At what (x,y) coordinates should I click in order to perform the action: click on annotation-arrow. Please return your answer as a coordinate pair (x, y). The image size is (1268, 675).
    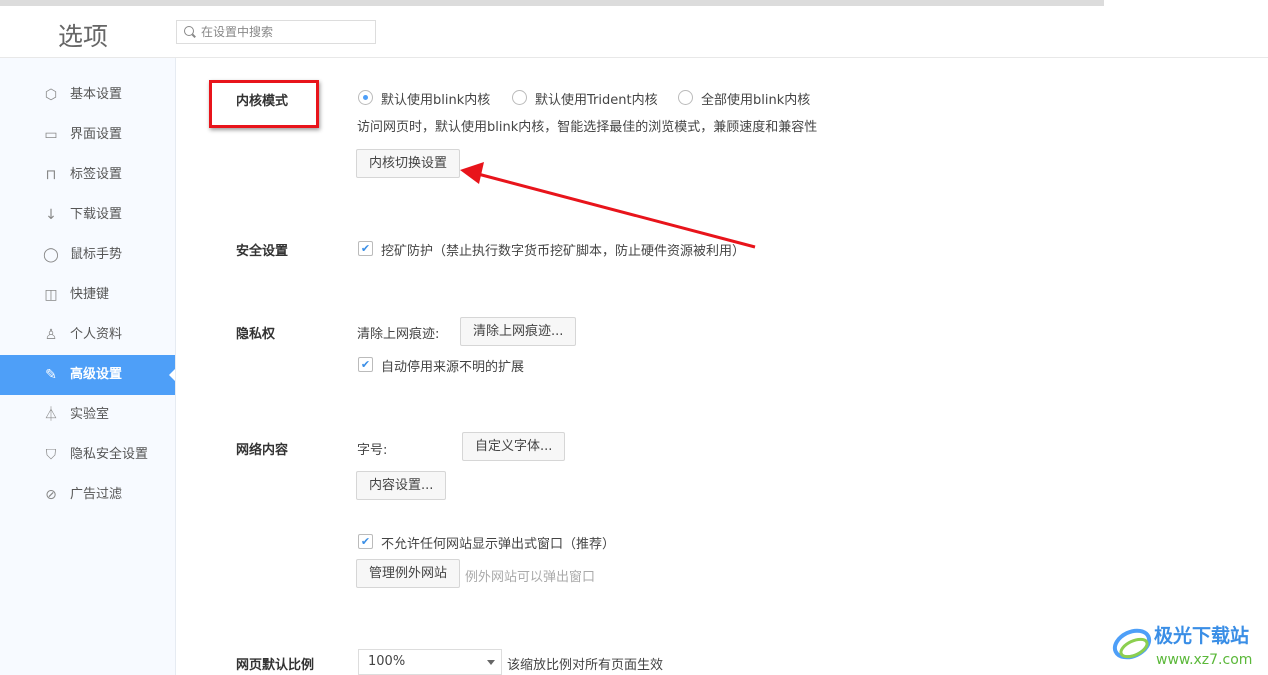
    Looking at the image, I should click on (608, 205).